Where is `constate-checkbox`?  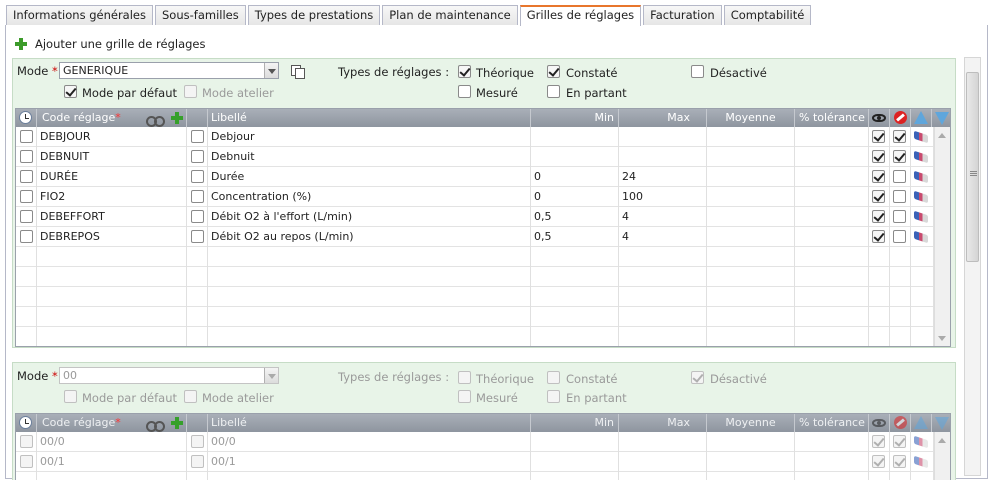 constate-checkbox is located at coordinates (553, 71).